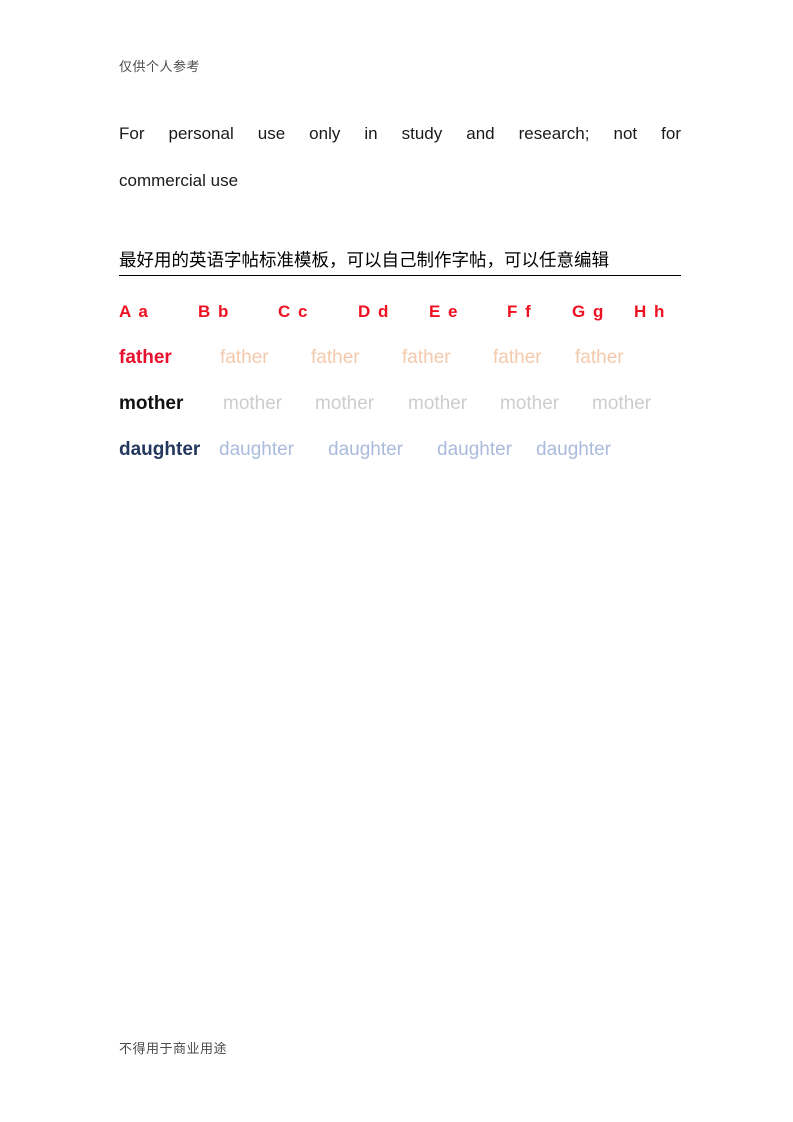 The height and width of the screenshot is (1122, 793). I want to click on practice-row-daughter: daughter daughter daughter daughter daughter, so click(419, 457).